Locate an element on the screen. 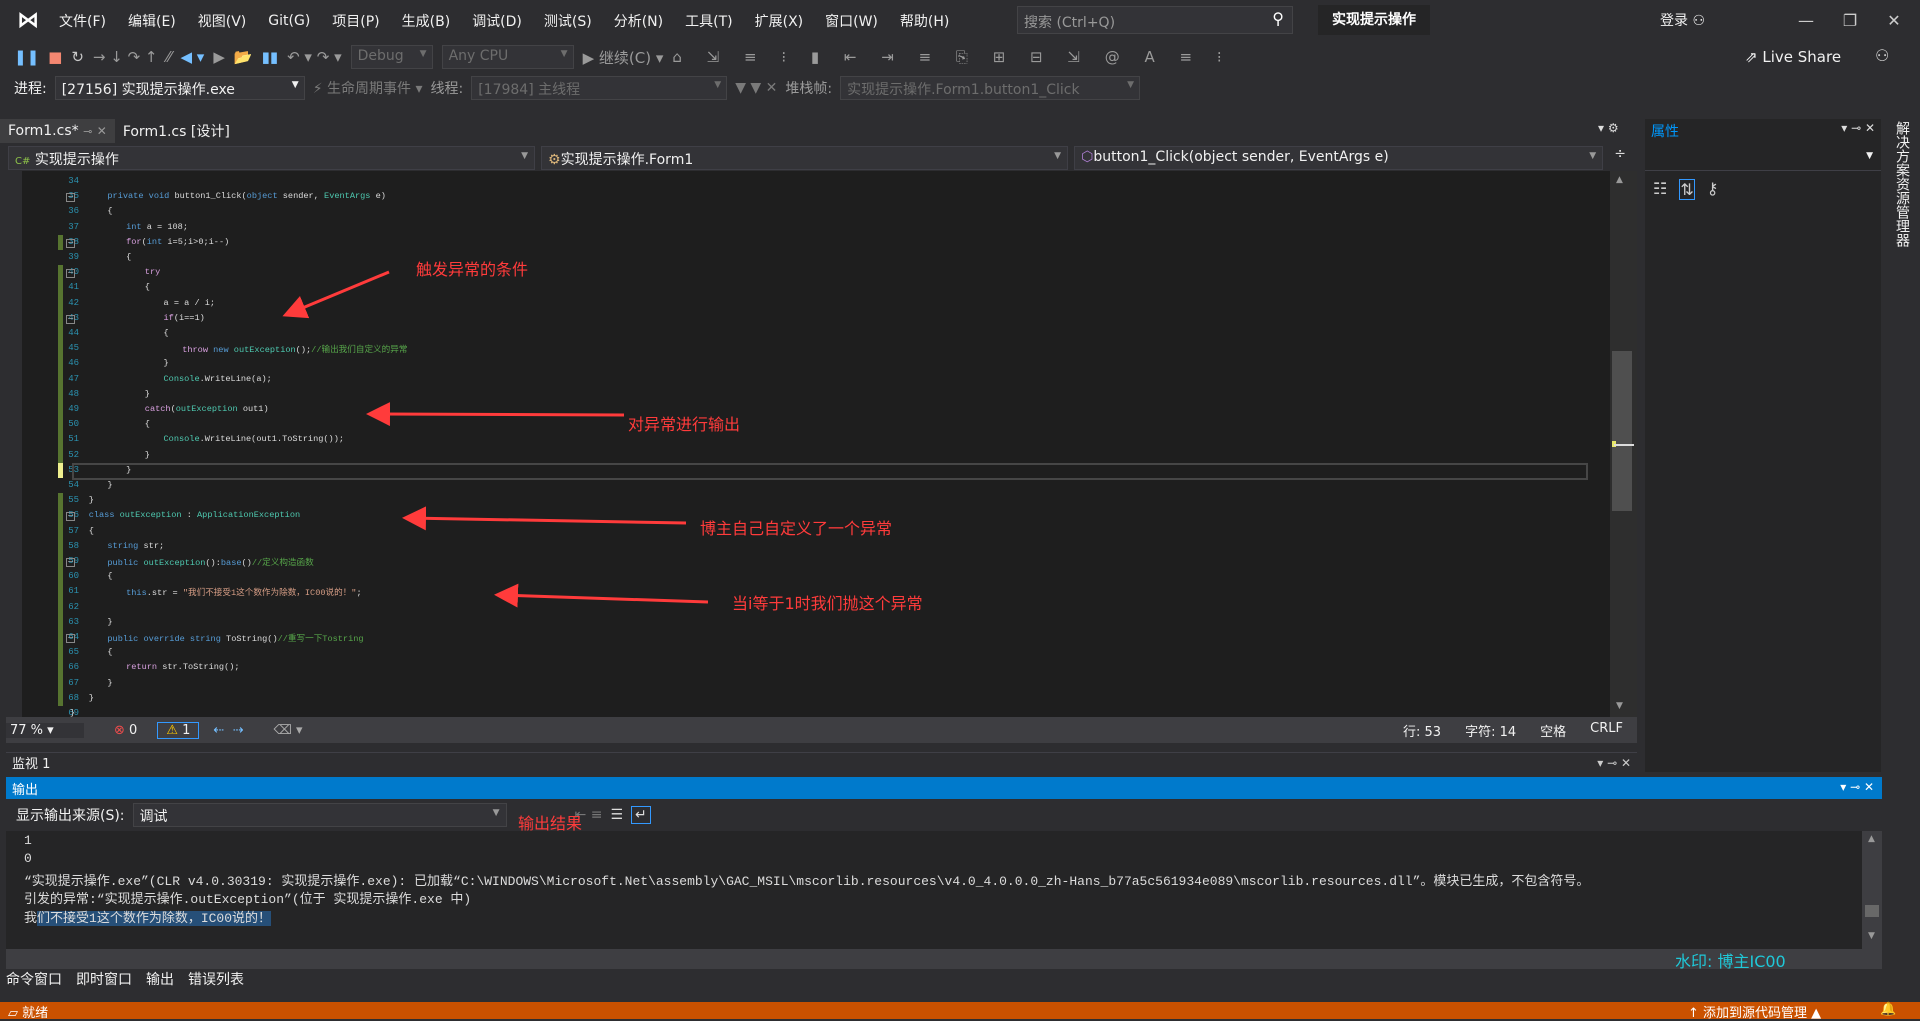  annotation-condition: 触发异常的条件 is located at coordinates (472, 269).